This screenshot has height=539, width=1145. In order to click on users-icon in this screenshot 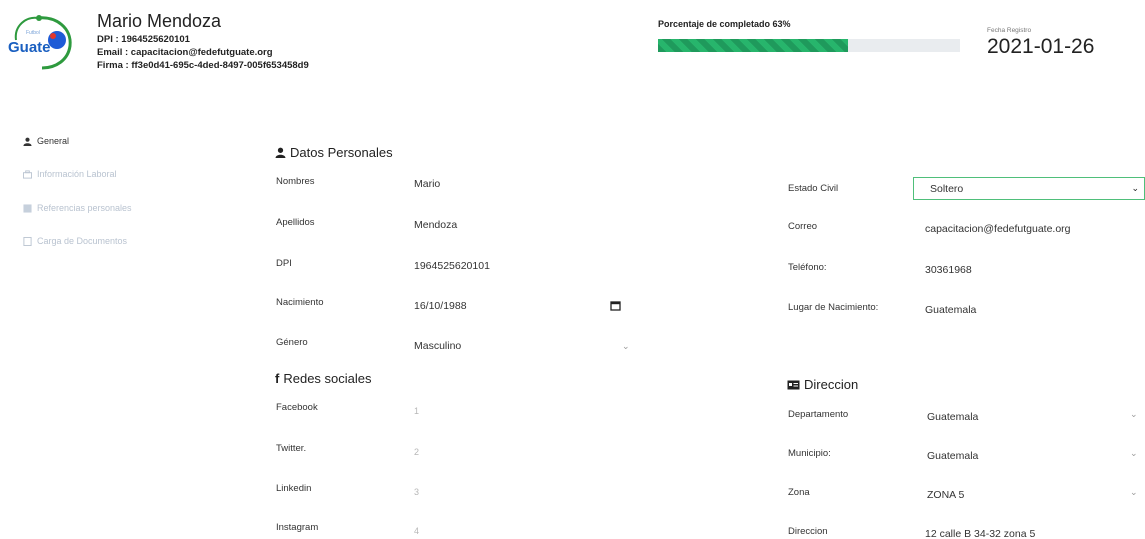, I will do `click(27, 208)`.